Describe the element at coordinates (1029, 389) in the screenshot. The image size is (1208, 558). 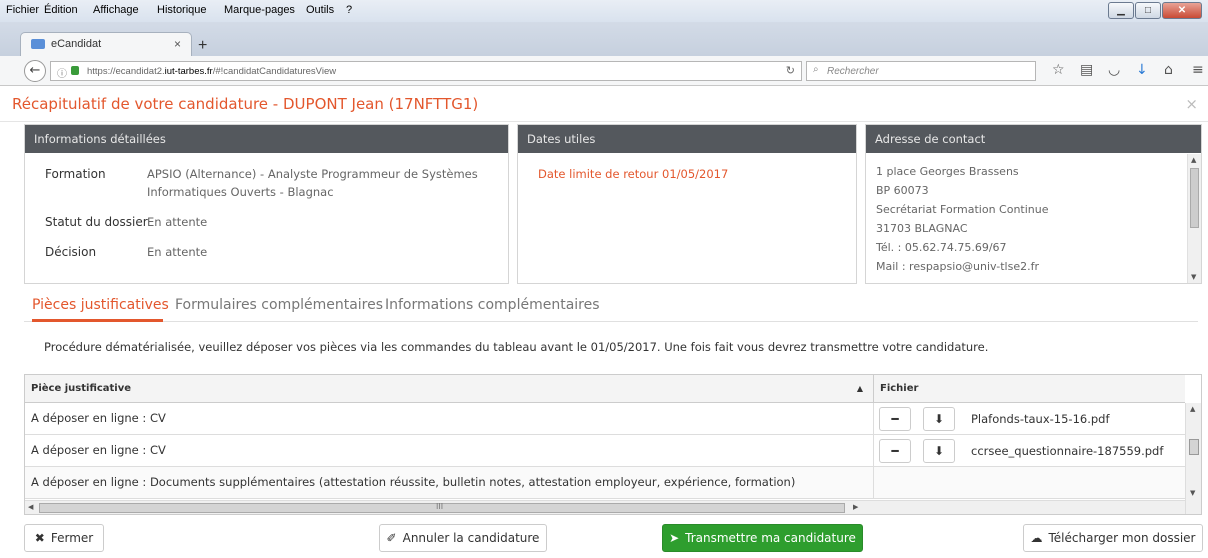
I see `column-header-fichier: Fichier` at that location.